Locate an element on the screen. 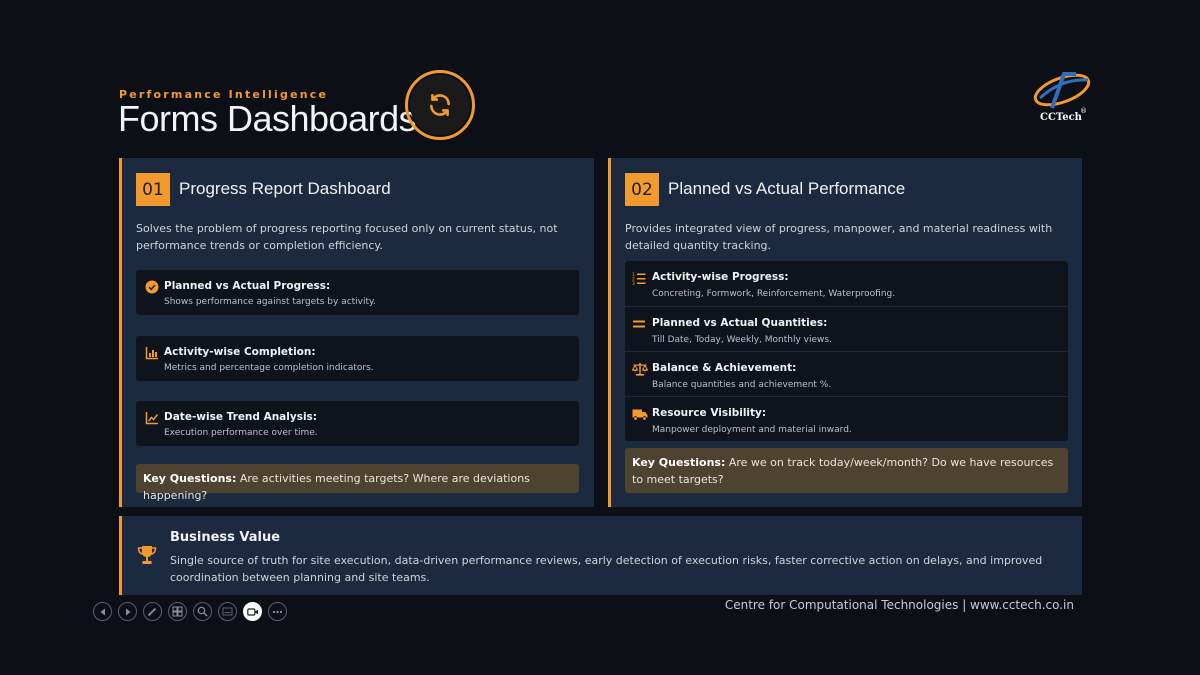  next-slide-button is located at coordinates (127, 611).